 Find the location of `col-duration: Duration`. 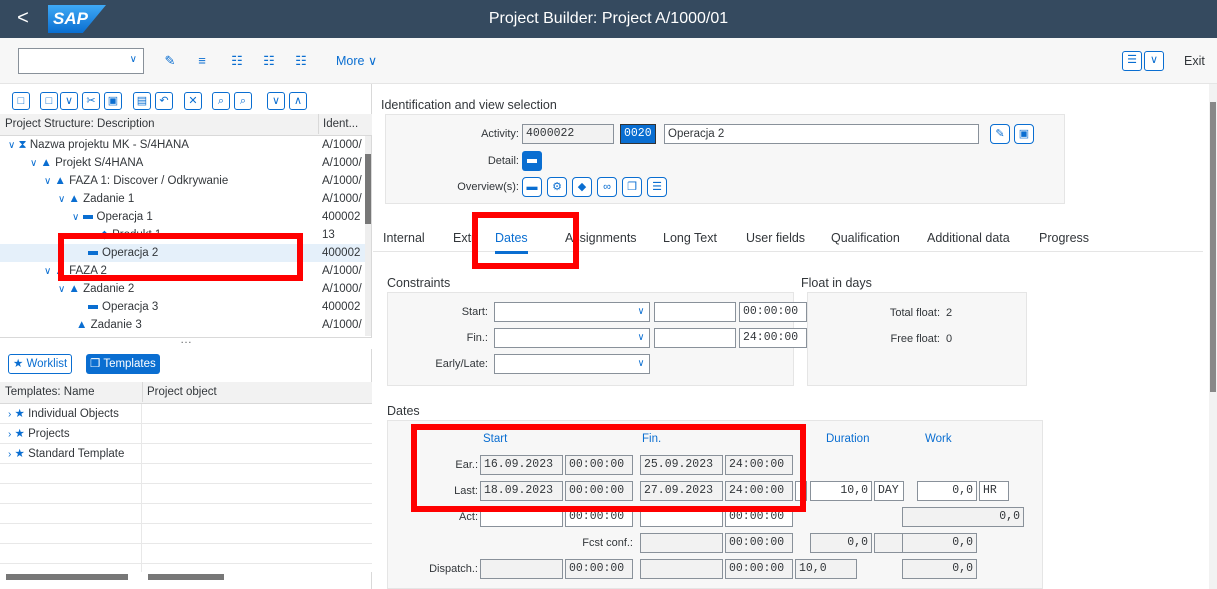

col-duration: Duration is located at coordinates (848, 439).